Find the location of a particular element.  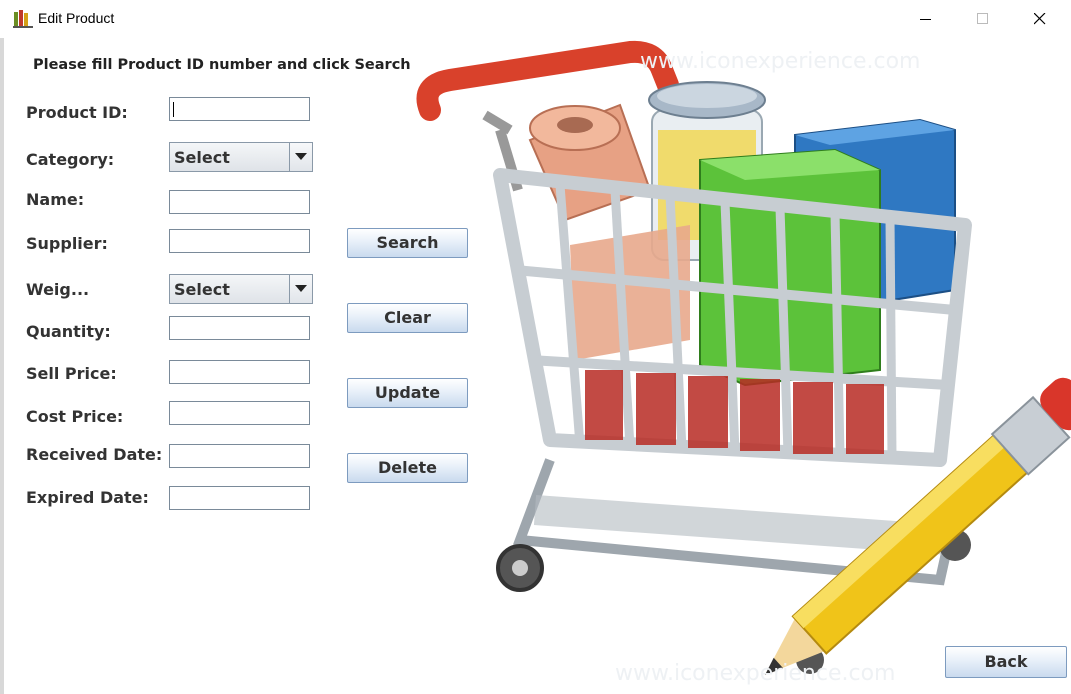

back-button: Back is located at coordinates (1006, 662).